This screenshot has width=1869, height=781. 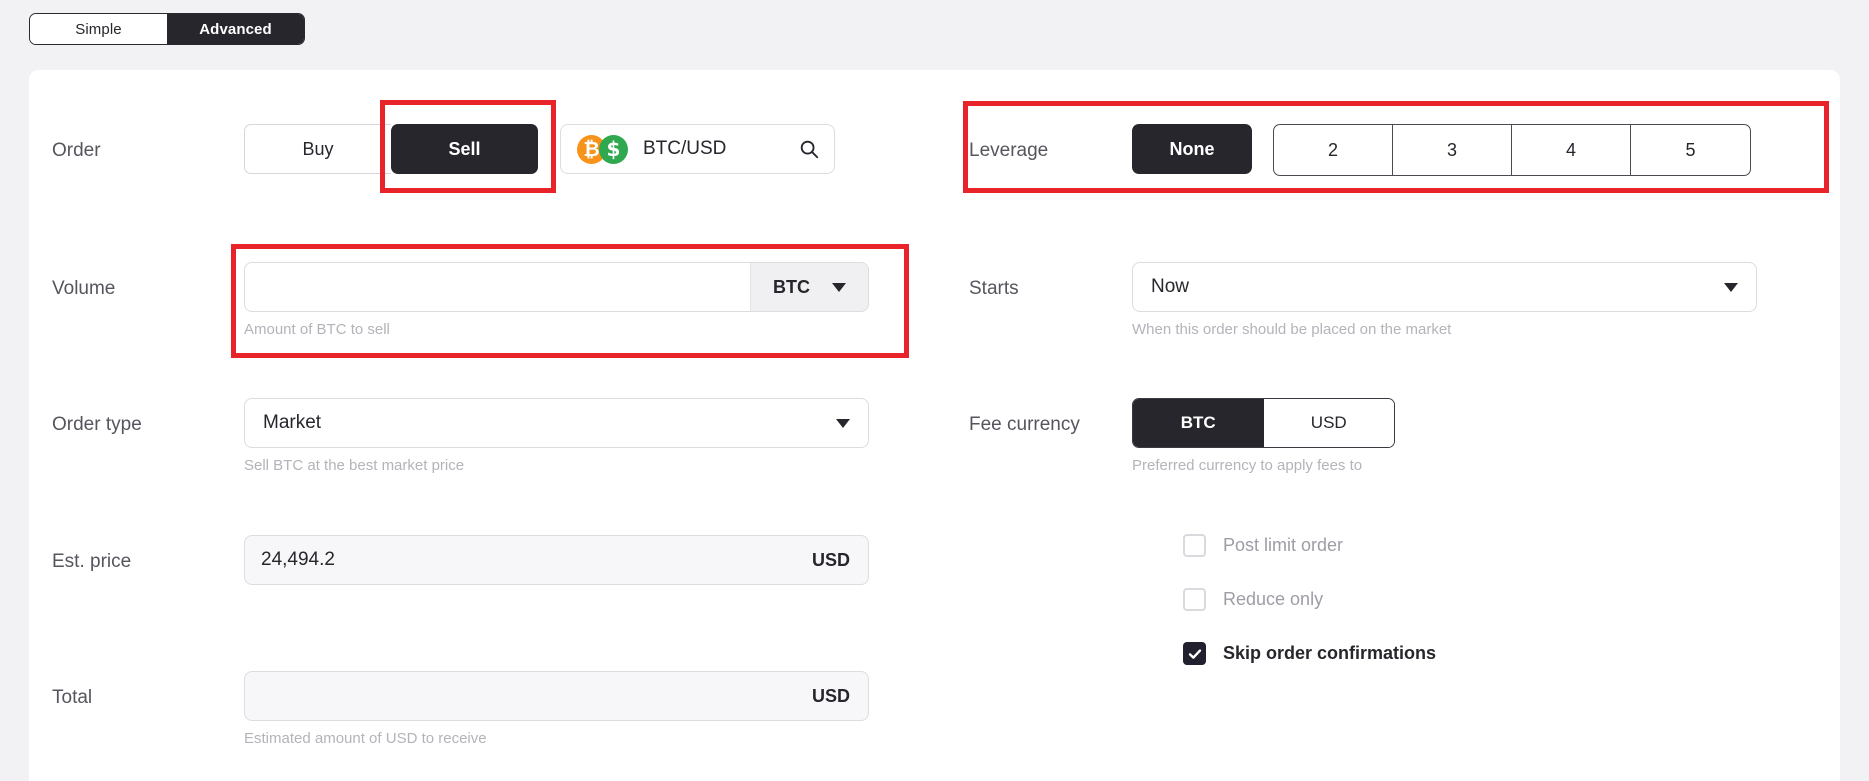 What do you see at coordinates (830, 695) in the screenshot?
I see `total-unit: USD` at bounding box center [830, 695].